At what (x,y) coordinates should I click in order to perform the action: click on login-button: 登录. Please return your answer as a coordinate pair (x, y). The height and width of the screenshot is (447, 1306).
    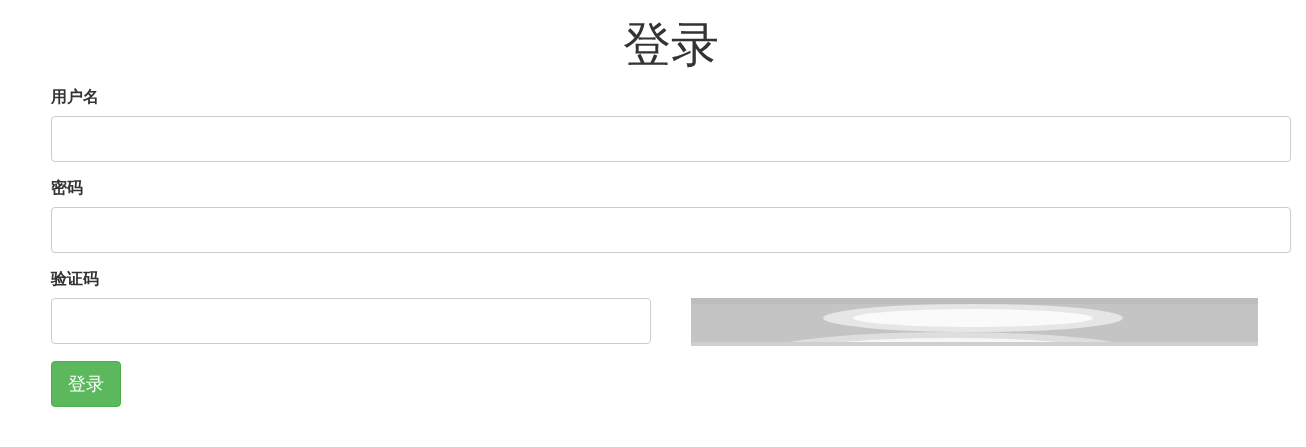
    Looking at the image, I should click on (86, 384).